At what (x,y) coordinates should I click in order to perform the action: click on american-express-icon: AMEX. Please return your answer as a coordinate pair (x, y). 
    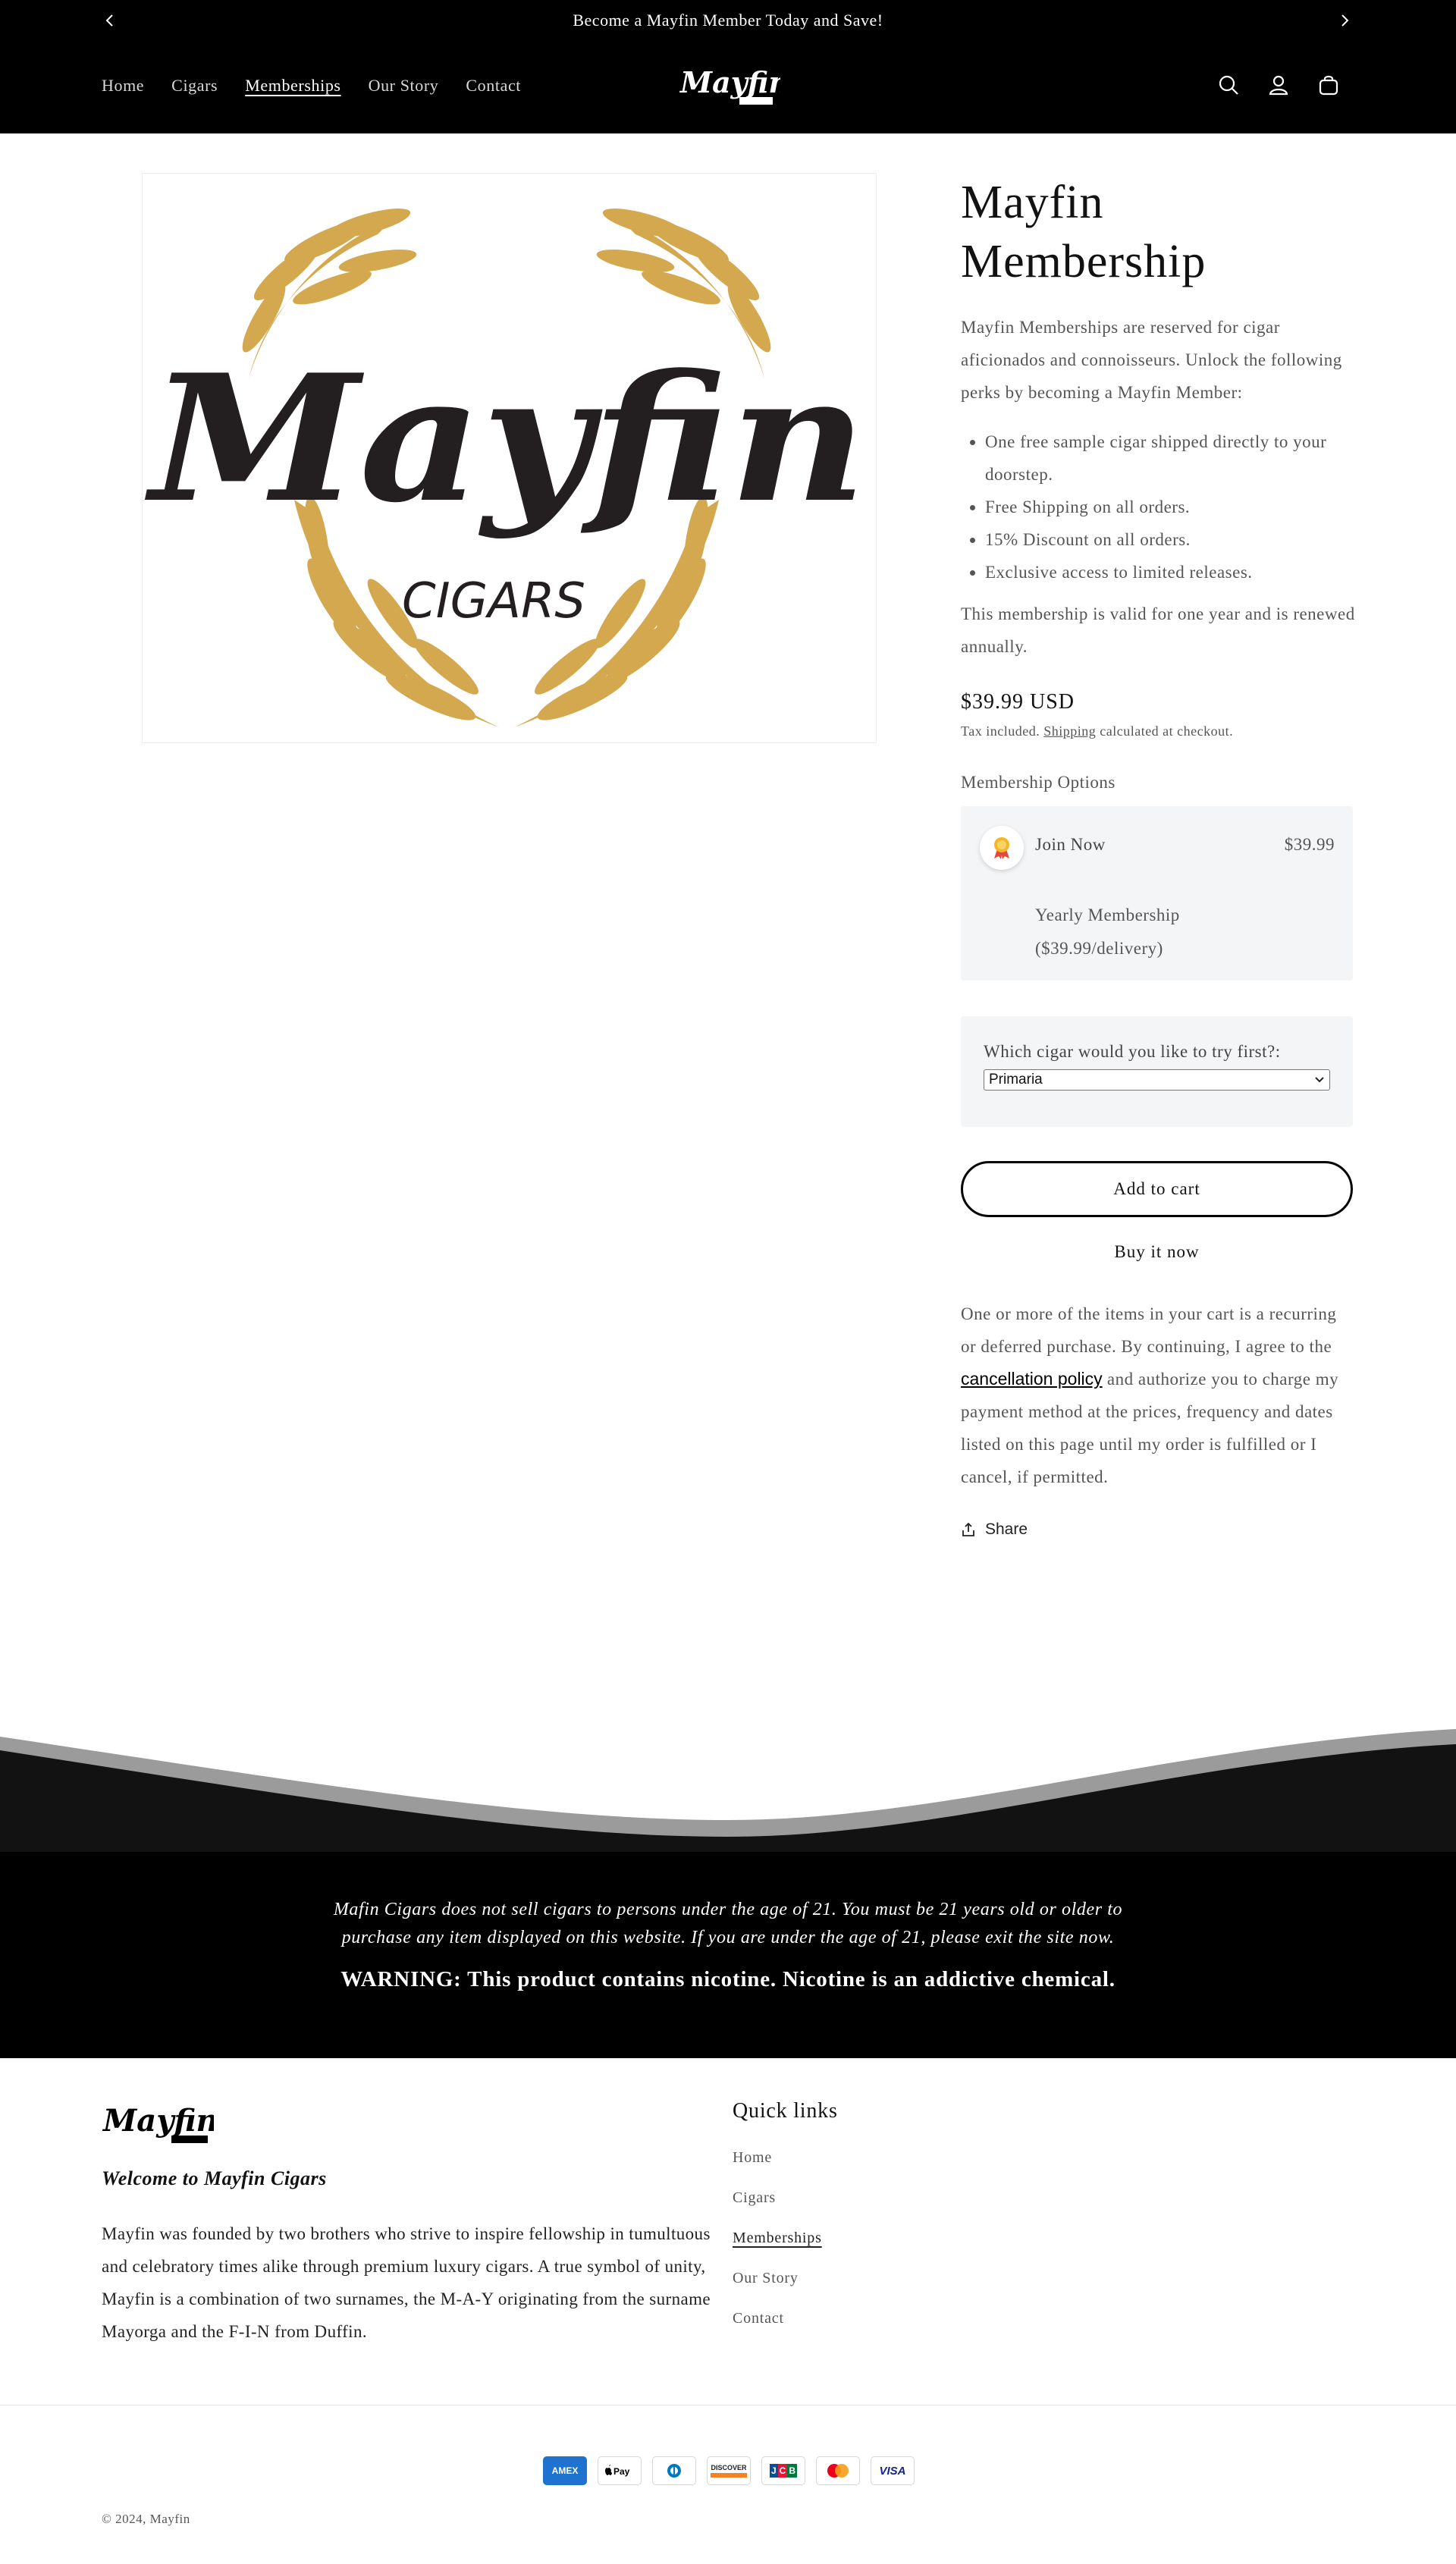
    Looking at the image, I should click on (565, 2470).